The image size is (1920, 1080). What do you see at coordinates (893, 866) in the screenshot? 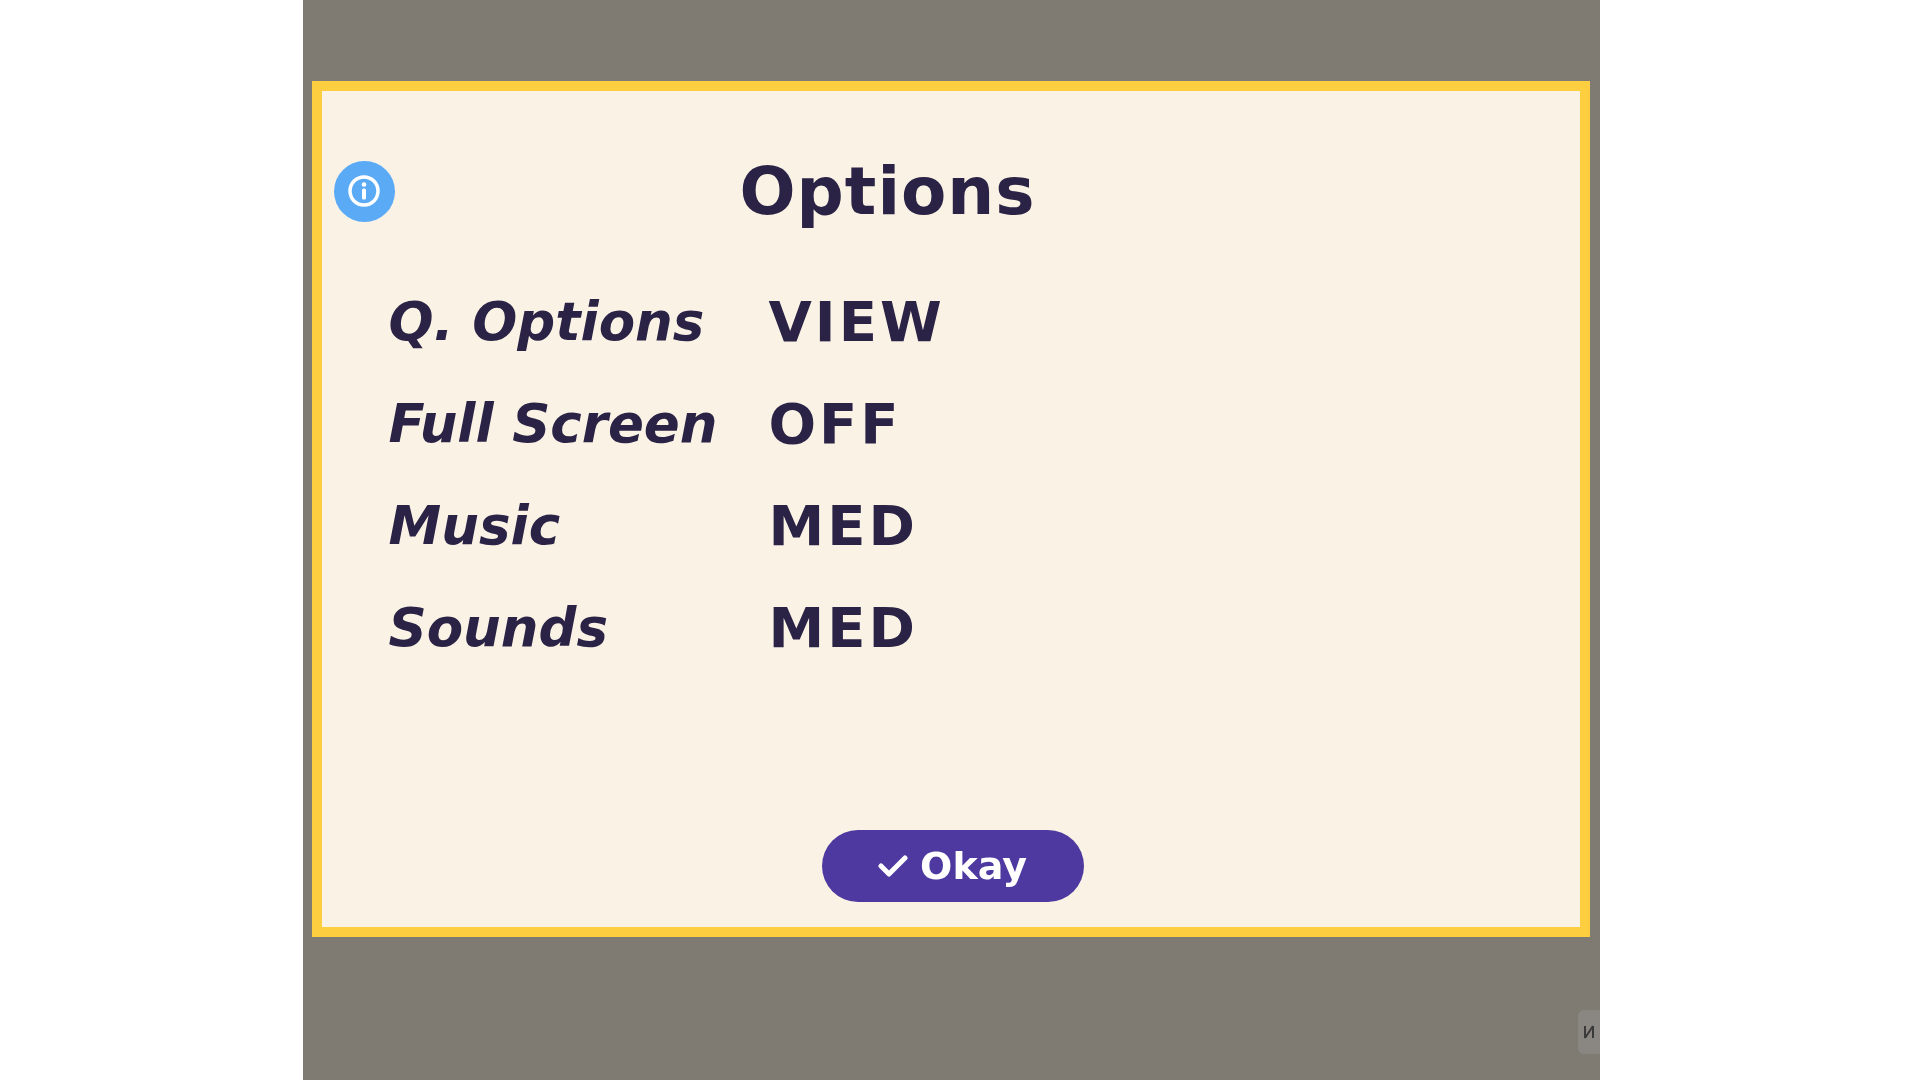
I see `checkmark-icon` at bounding box center [893, 866].